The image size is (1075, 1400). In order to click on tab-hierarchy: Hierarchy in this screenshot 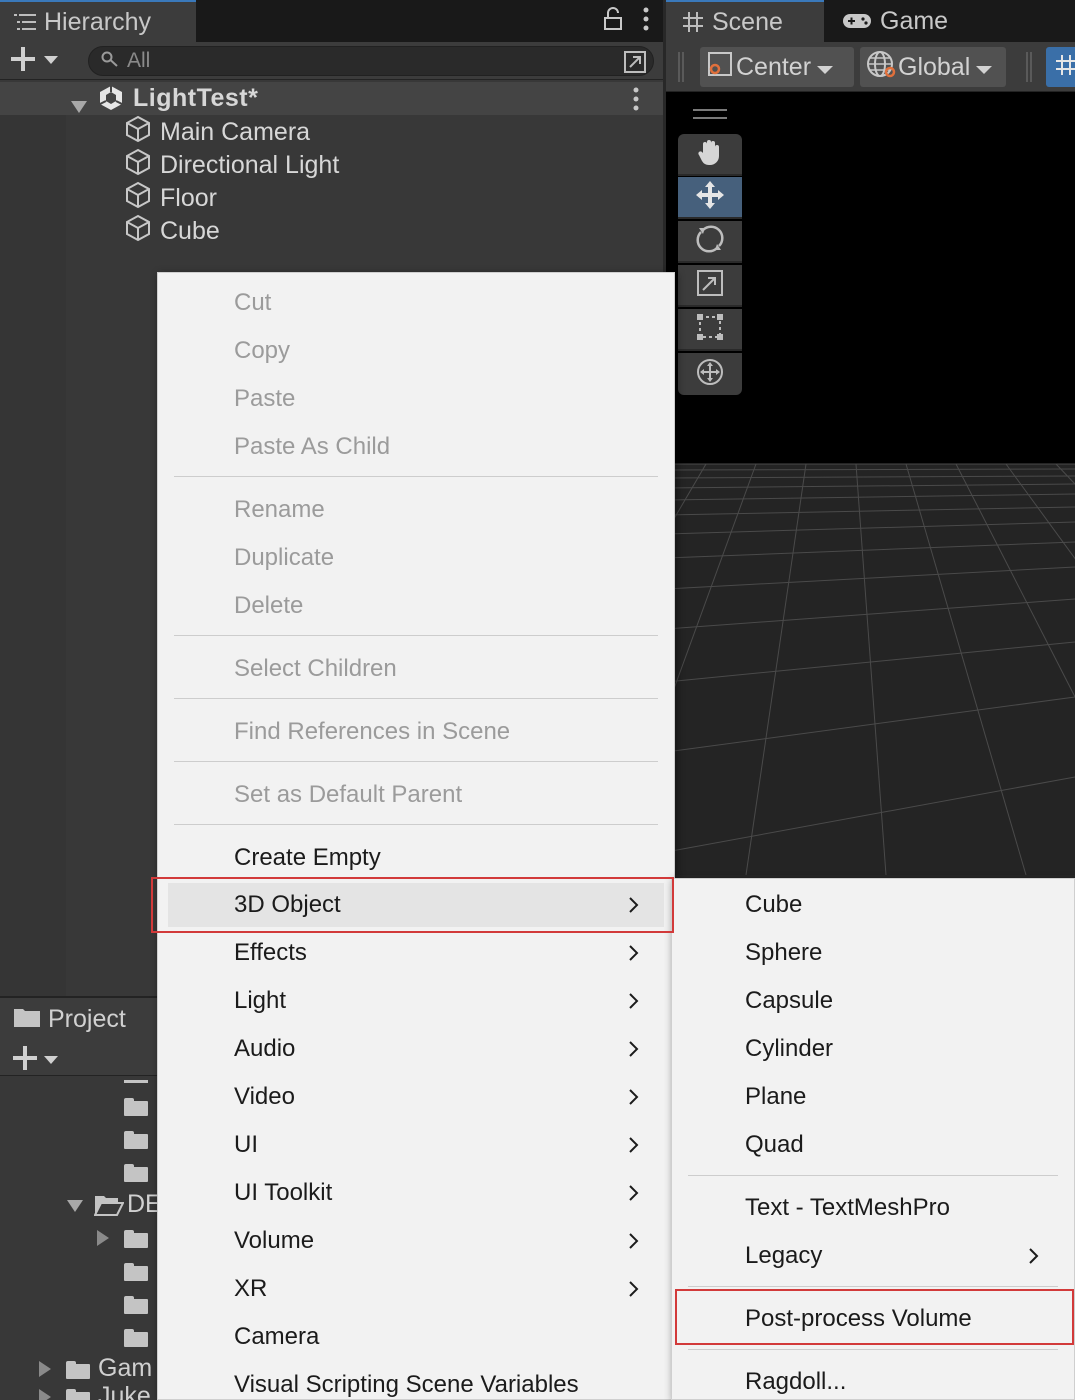, I will do `click(98, 21)`.